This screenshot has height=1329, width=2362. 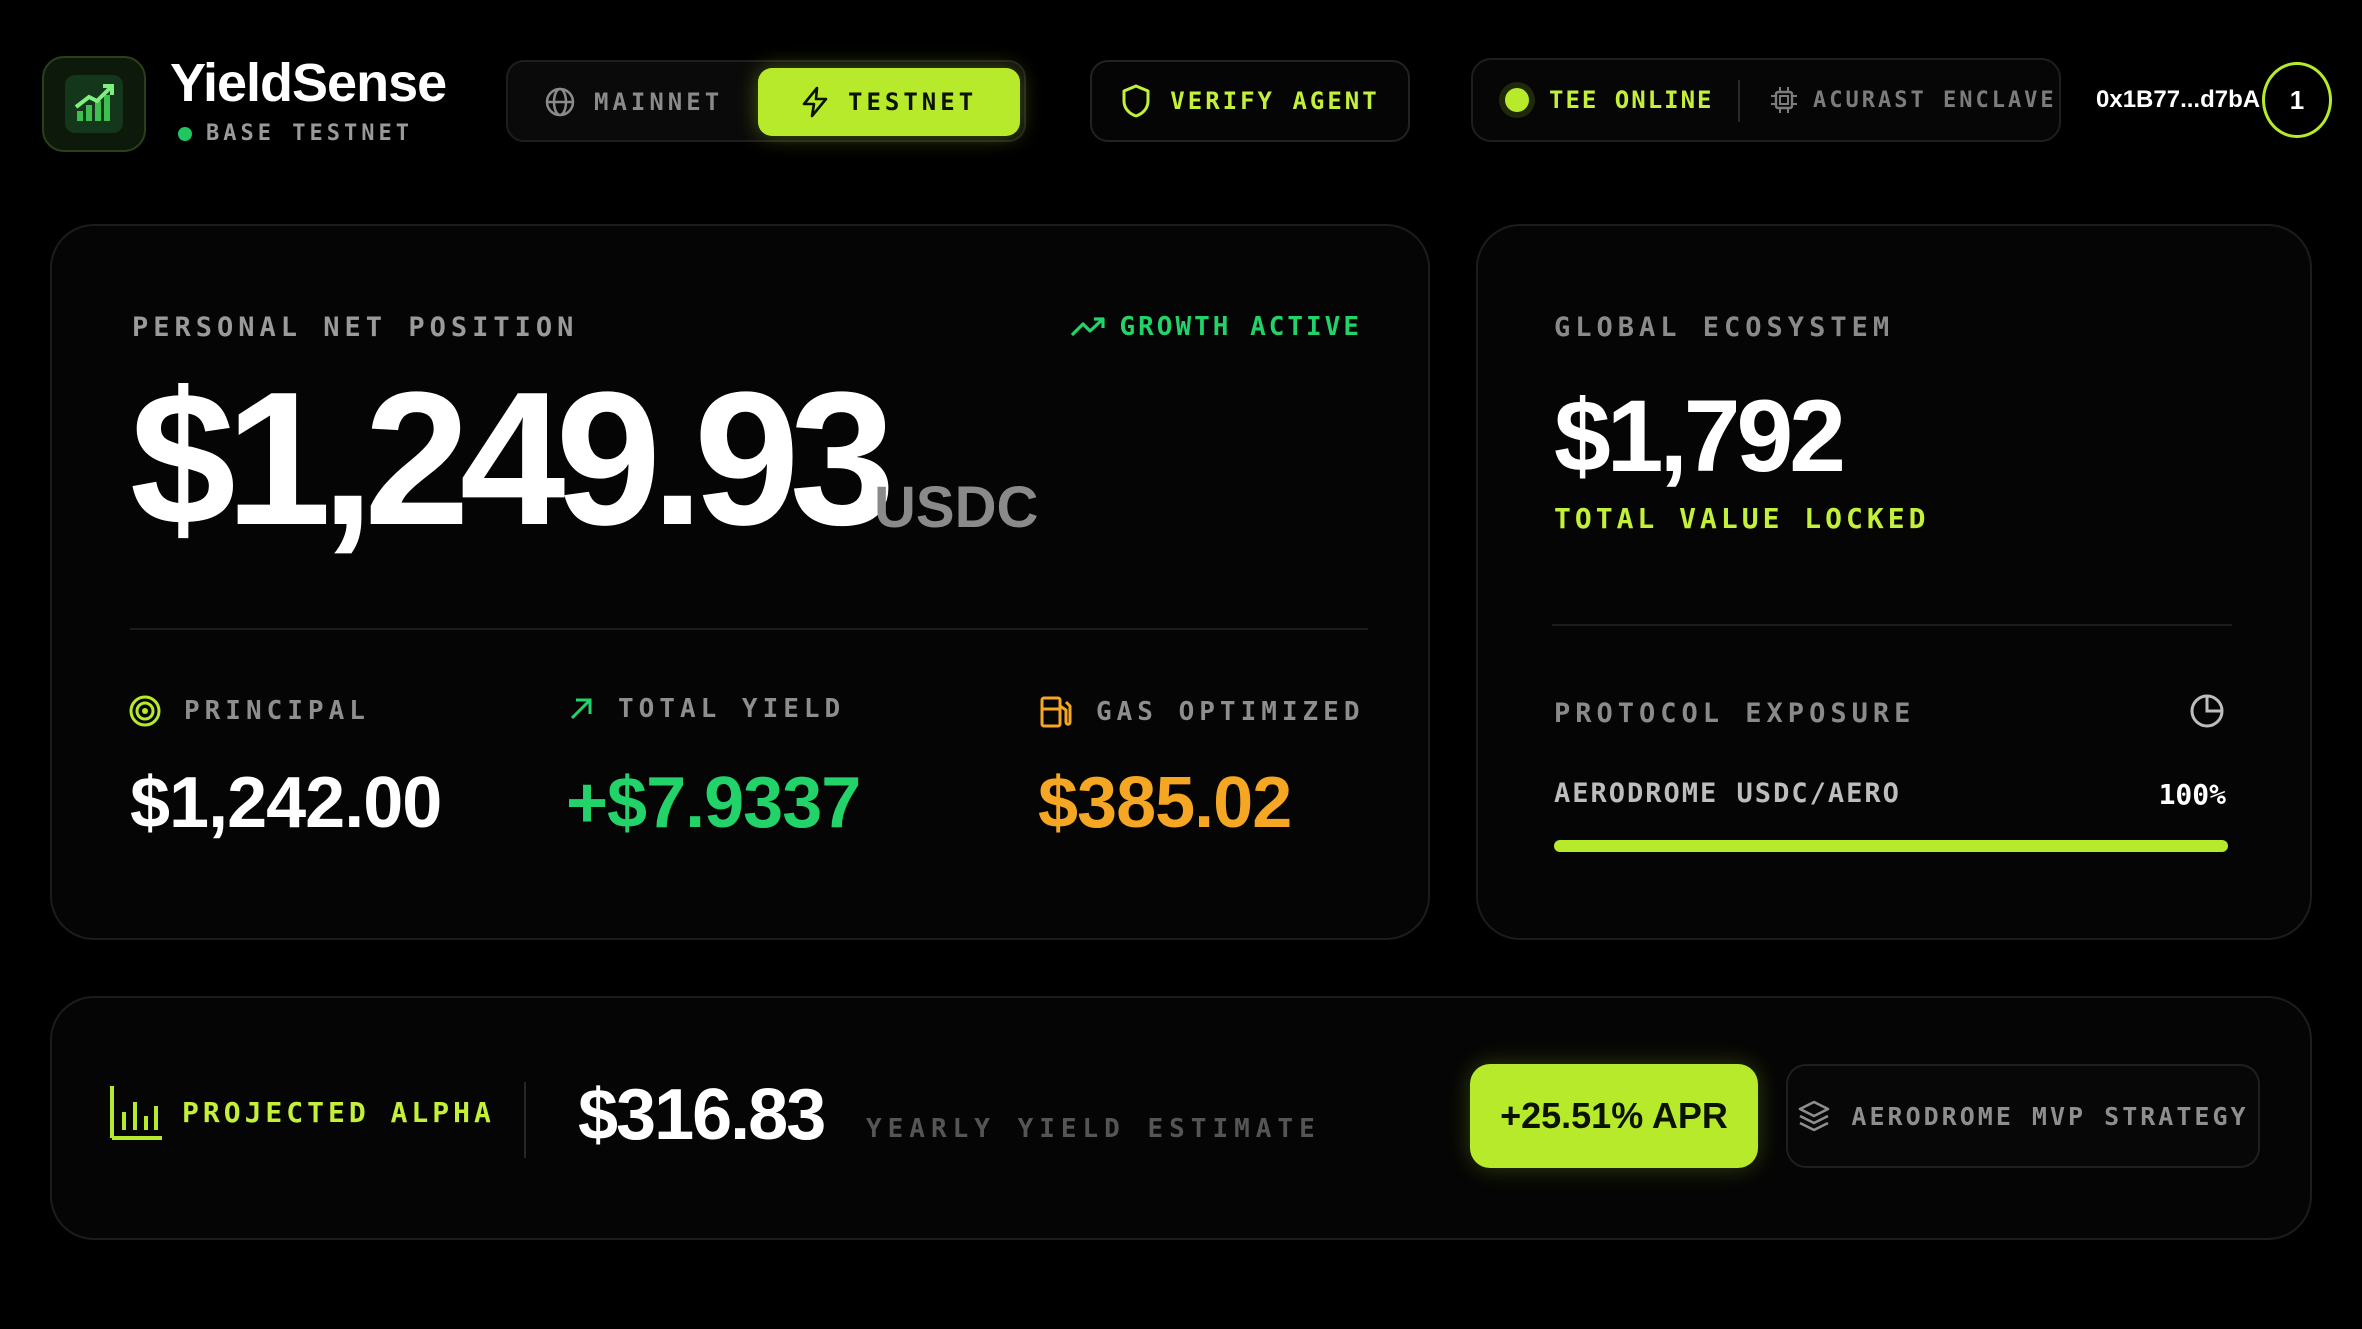 What do you see at coordinates (1088, 327) in the screenshot?
I see `trend-up-icon` at bounding box center [1088, 327].